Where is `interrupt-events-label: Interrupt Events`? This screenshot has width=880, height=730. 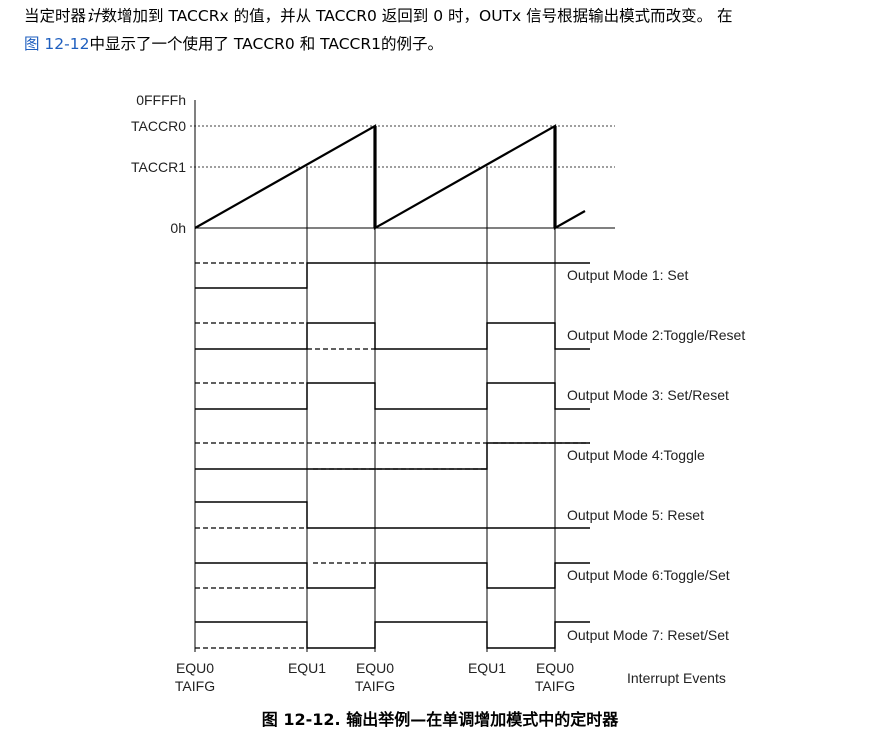
interrupt-events-label: Interrupt Events is located at coordinates (676, 678).